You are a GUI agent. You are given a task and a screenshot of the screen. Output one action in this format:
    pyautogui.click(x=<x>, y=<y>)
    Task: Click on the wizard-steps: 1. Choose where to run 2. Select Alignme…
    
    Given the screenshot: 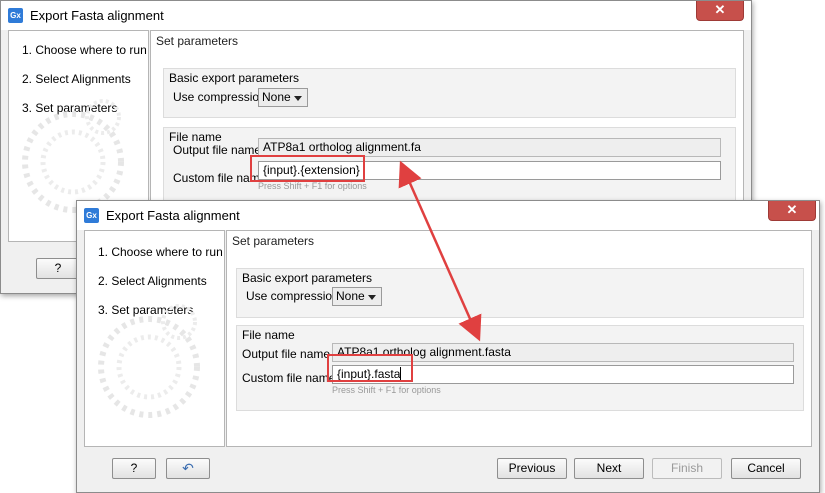 What is the action you would take?
    pyautogui.click(x=154, y=338)
    